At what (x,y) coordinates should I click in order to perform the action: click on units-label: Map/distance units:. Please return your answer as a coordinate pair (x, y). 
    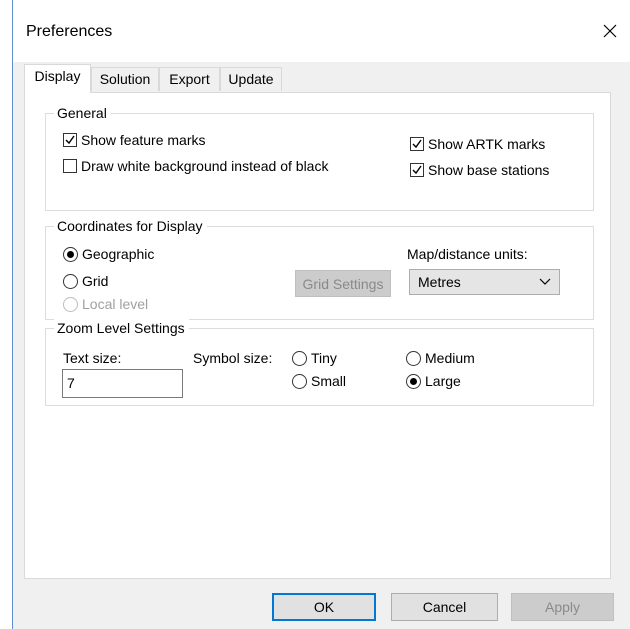
    Looking at the image, I should click on (467, 254).